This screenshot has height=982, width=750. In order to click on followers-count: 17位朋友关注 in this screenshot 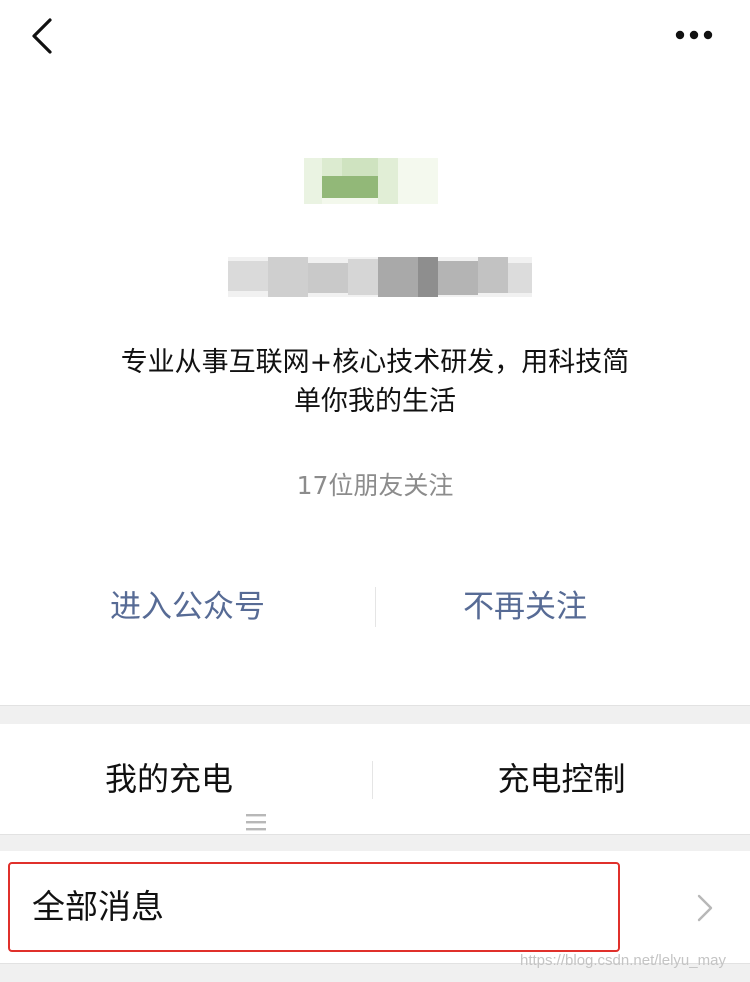, I will do `click(375, 485)`.